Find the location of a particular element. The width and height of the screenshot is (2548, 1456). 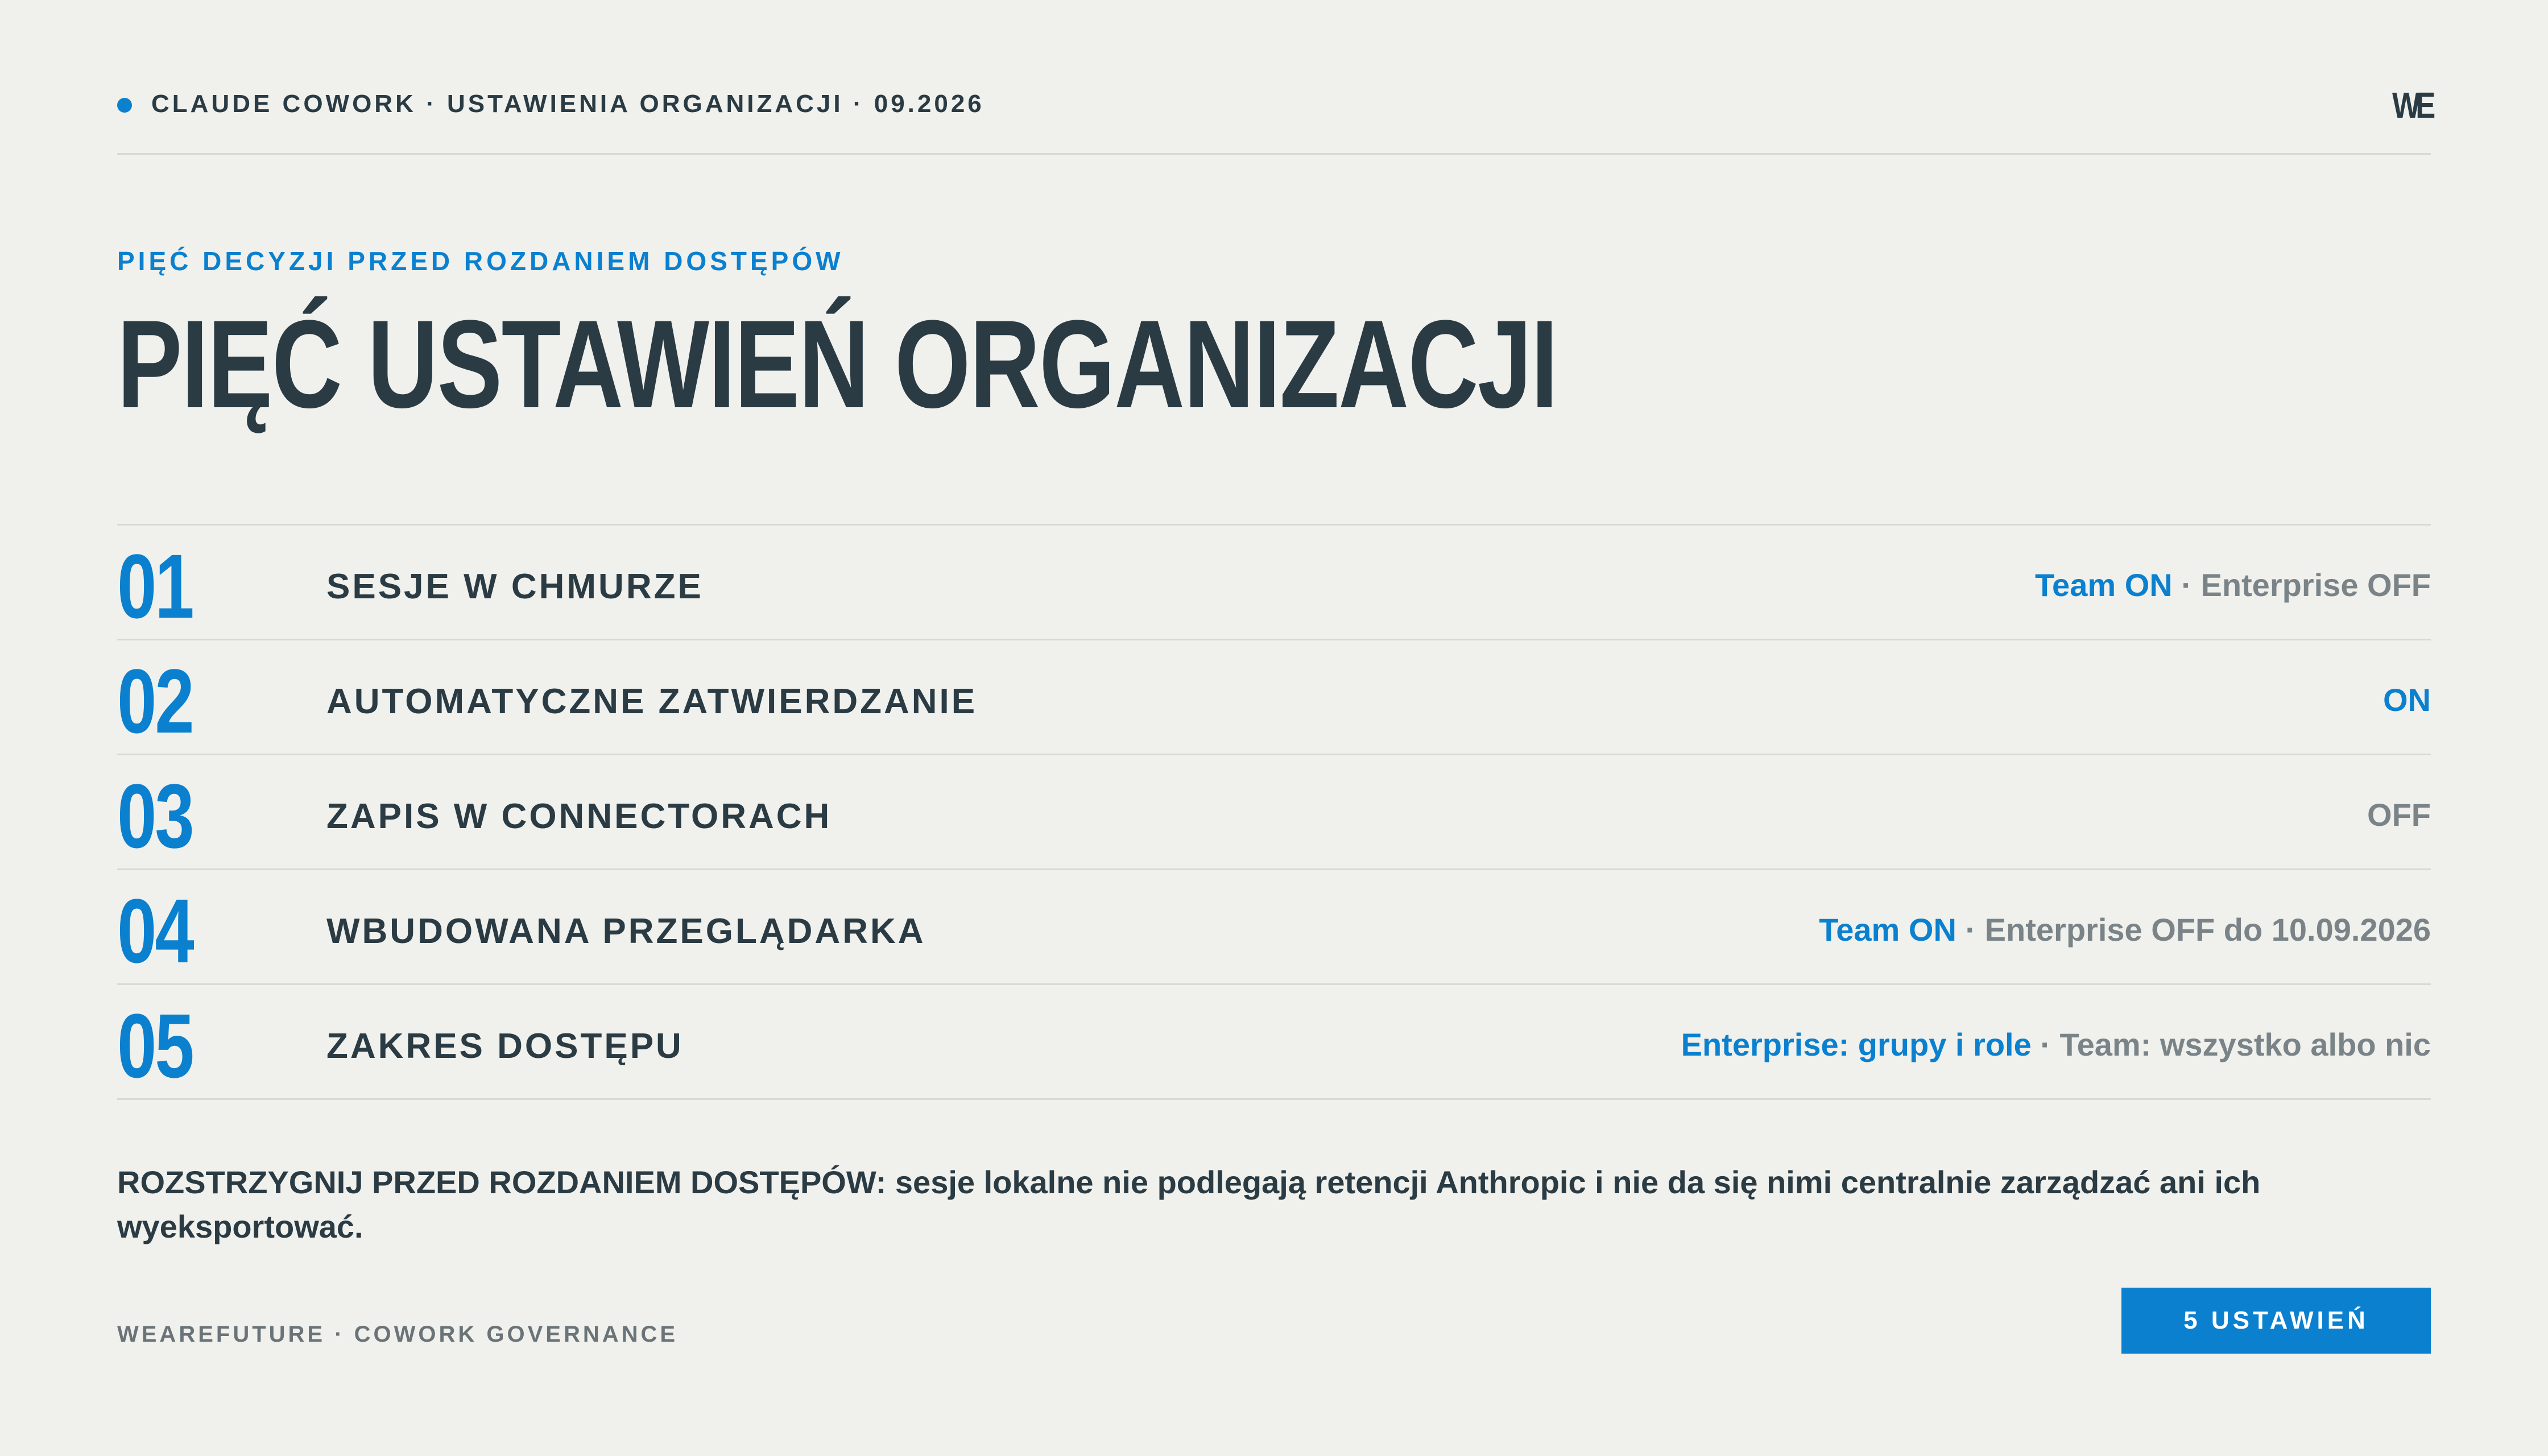

divider is located at coordinates (1274, 154).